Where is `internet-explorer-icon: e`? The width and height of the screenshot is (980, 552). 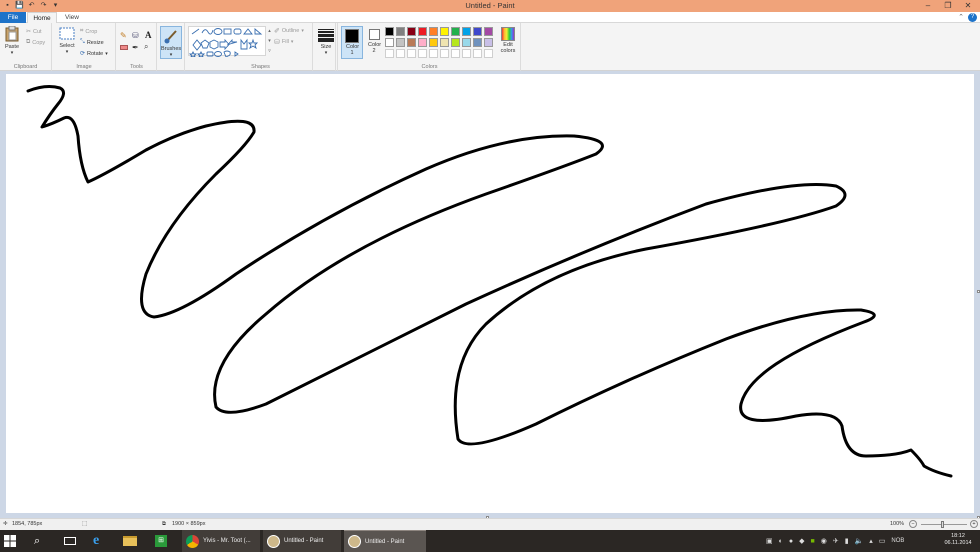
internet-explorer-icon: e is located at coordinates (101, 541).